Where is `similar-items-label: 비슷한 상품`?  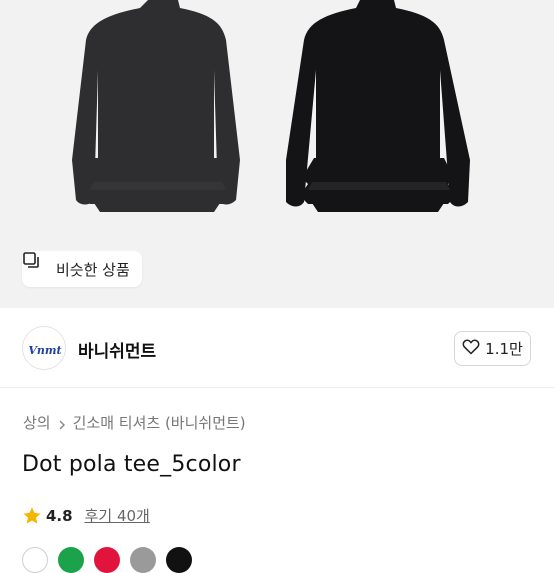
similar-items-label: 비슷한 상품 is located at coordinates (93, 269).